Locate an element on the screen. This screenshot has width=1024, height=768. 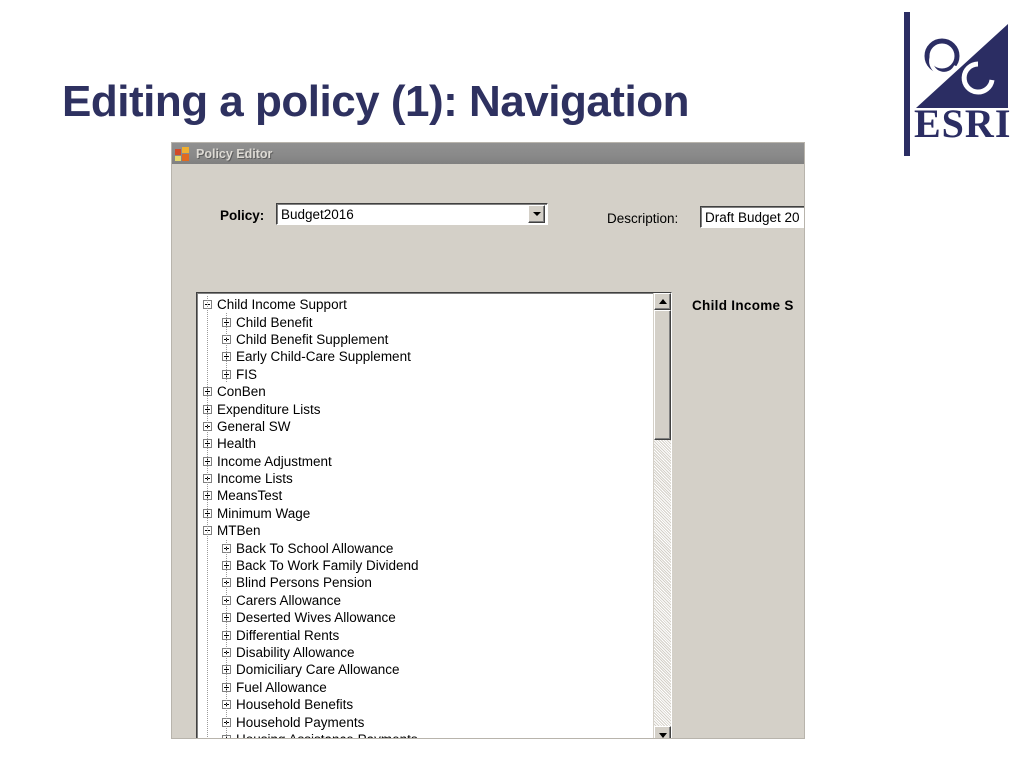
tree-item: MeansTest is located at coordinates (425, 495).